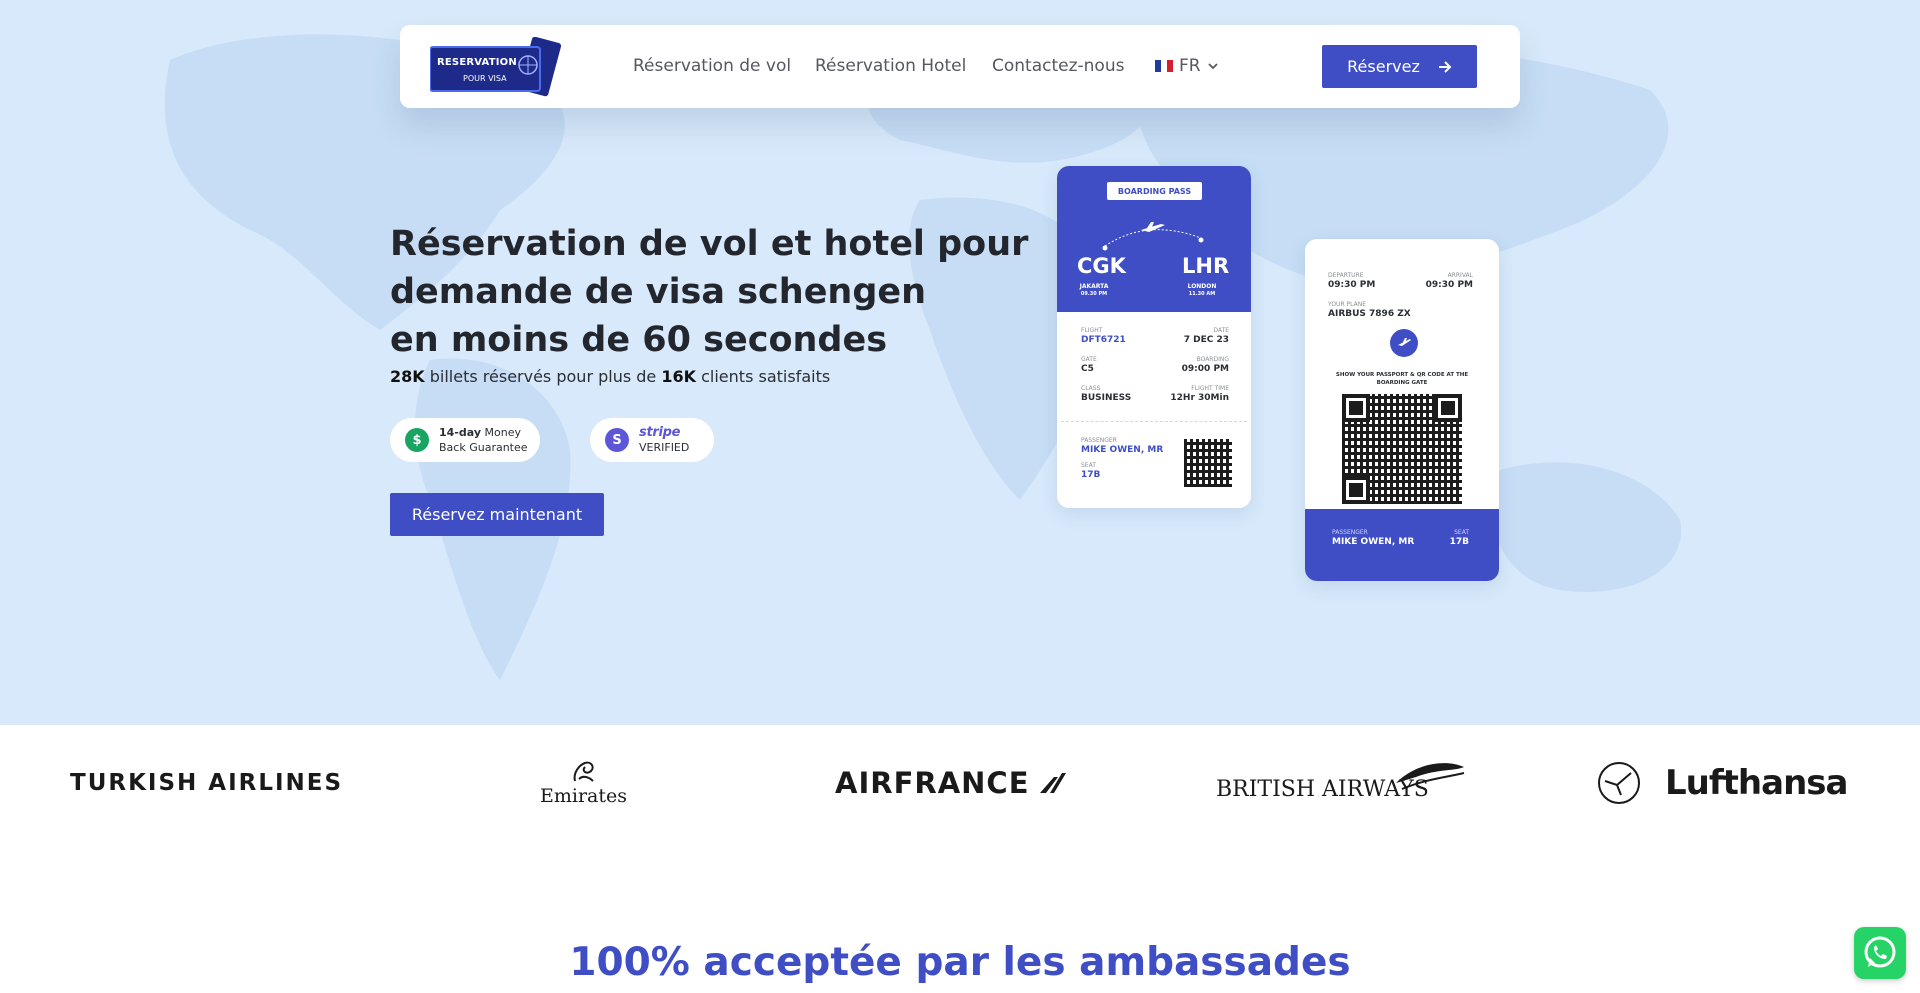 Image resolution: width=1920 pixels, height=993 pixels. I want to click on arrow-right-icon, so click(1445, 66).